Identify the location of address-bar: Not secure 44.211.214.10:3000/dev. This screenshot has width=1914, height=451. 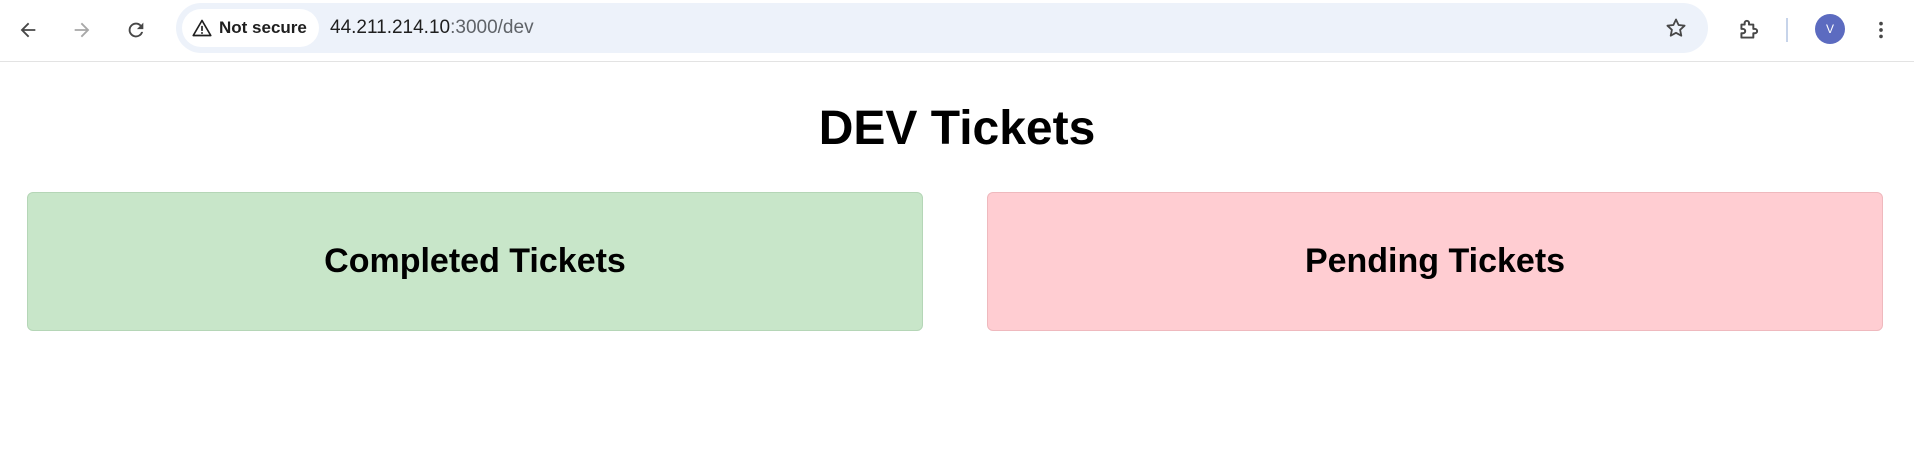
(942, 28).